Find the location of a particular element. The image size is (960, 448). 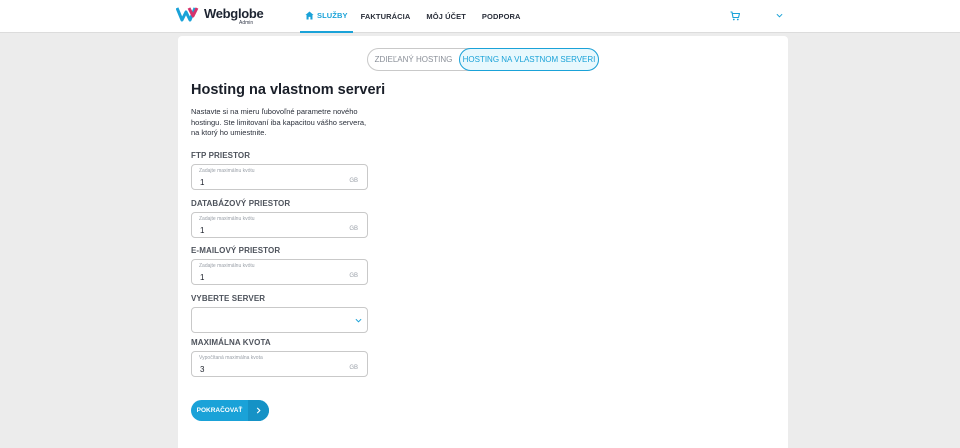

email-space-value: 1 is located at coordinates (202, 277).